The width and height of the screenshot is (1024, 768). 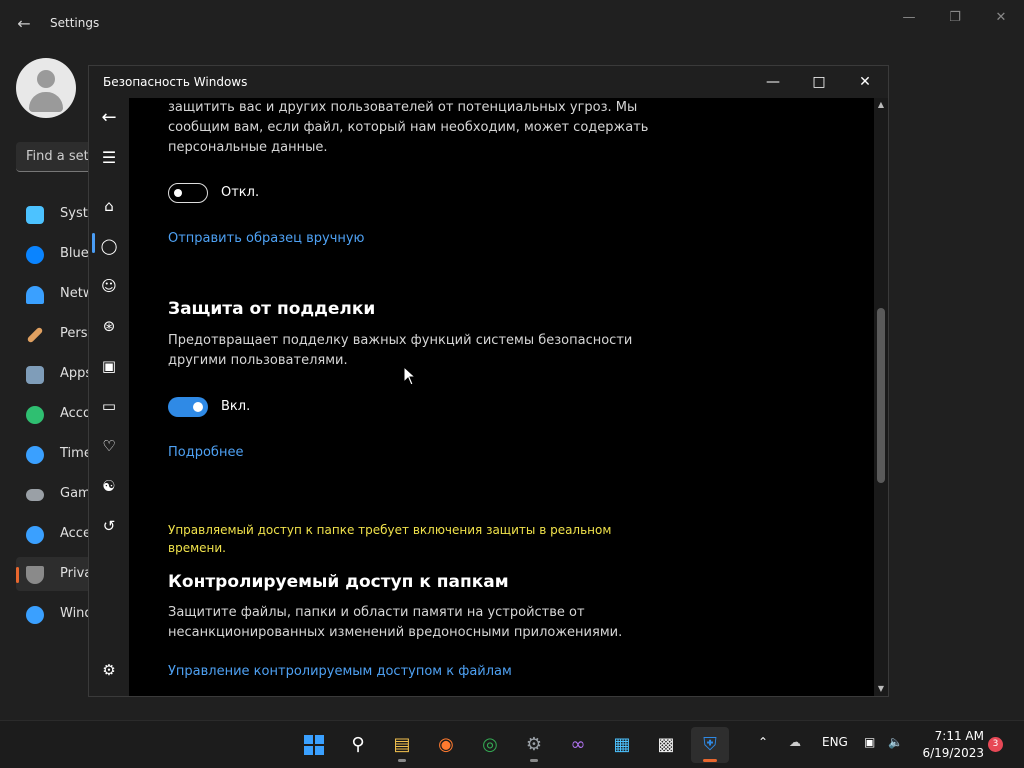 What do you see at coordinates (109, 486) in the screenshot?
I see `family-options-icon: ☯` at bounding box center [109, 486].